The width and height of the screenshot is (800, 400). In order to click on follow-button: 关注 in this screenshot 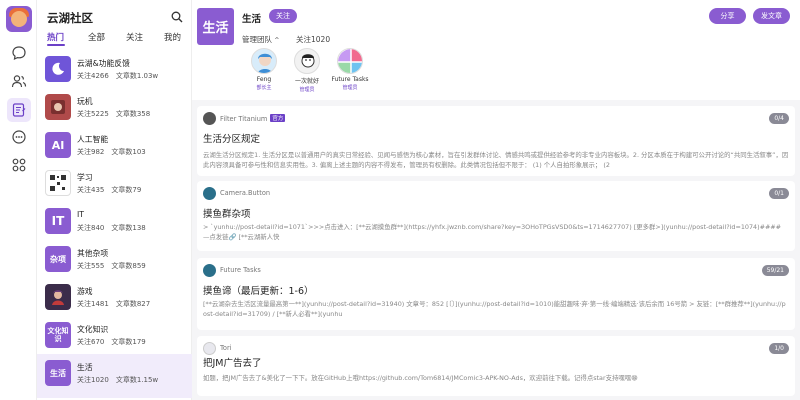, I will do `click(283, 16)`.